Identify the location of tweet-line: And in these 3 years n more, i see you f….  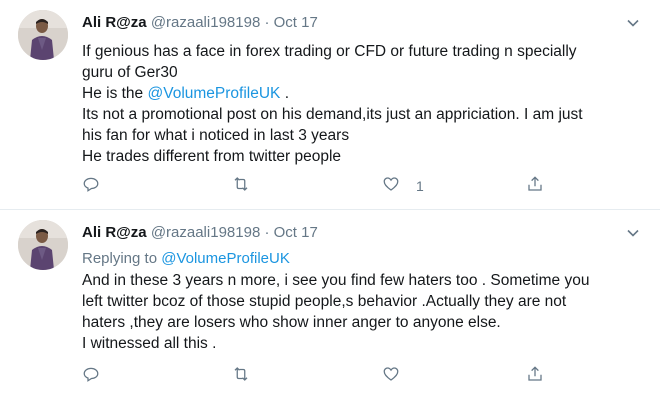
(336, 280).